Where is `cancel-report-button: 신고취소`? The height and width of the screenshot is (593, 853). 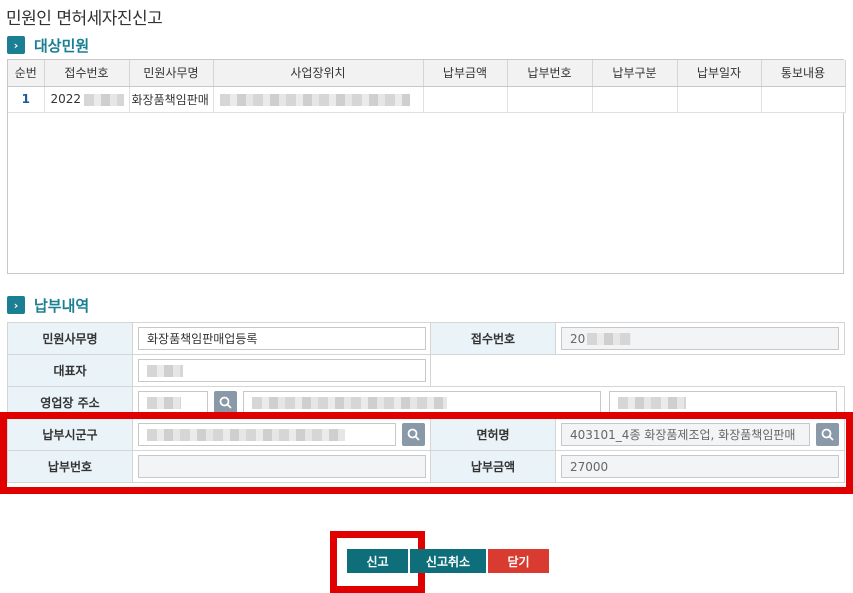 cancel-report-button: 신고취소 is located at coordinates (448, 561).